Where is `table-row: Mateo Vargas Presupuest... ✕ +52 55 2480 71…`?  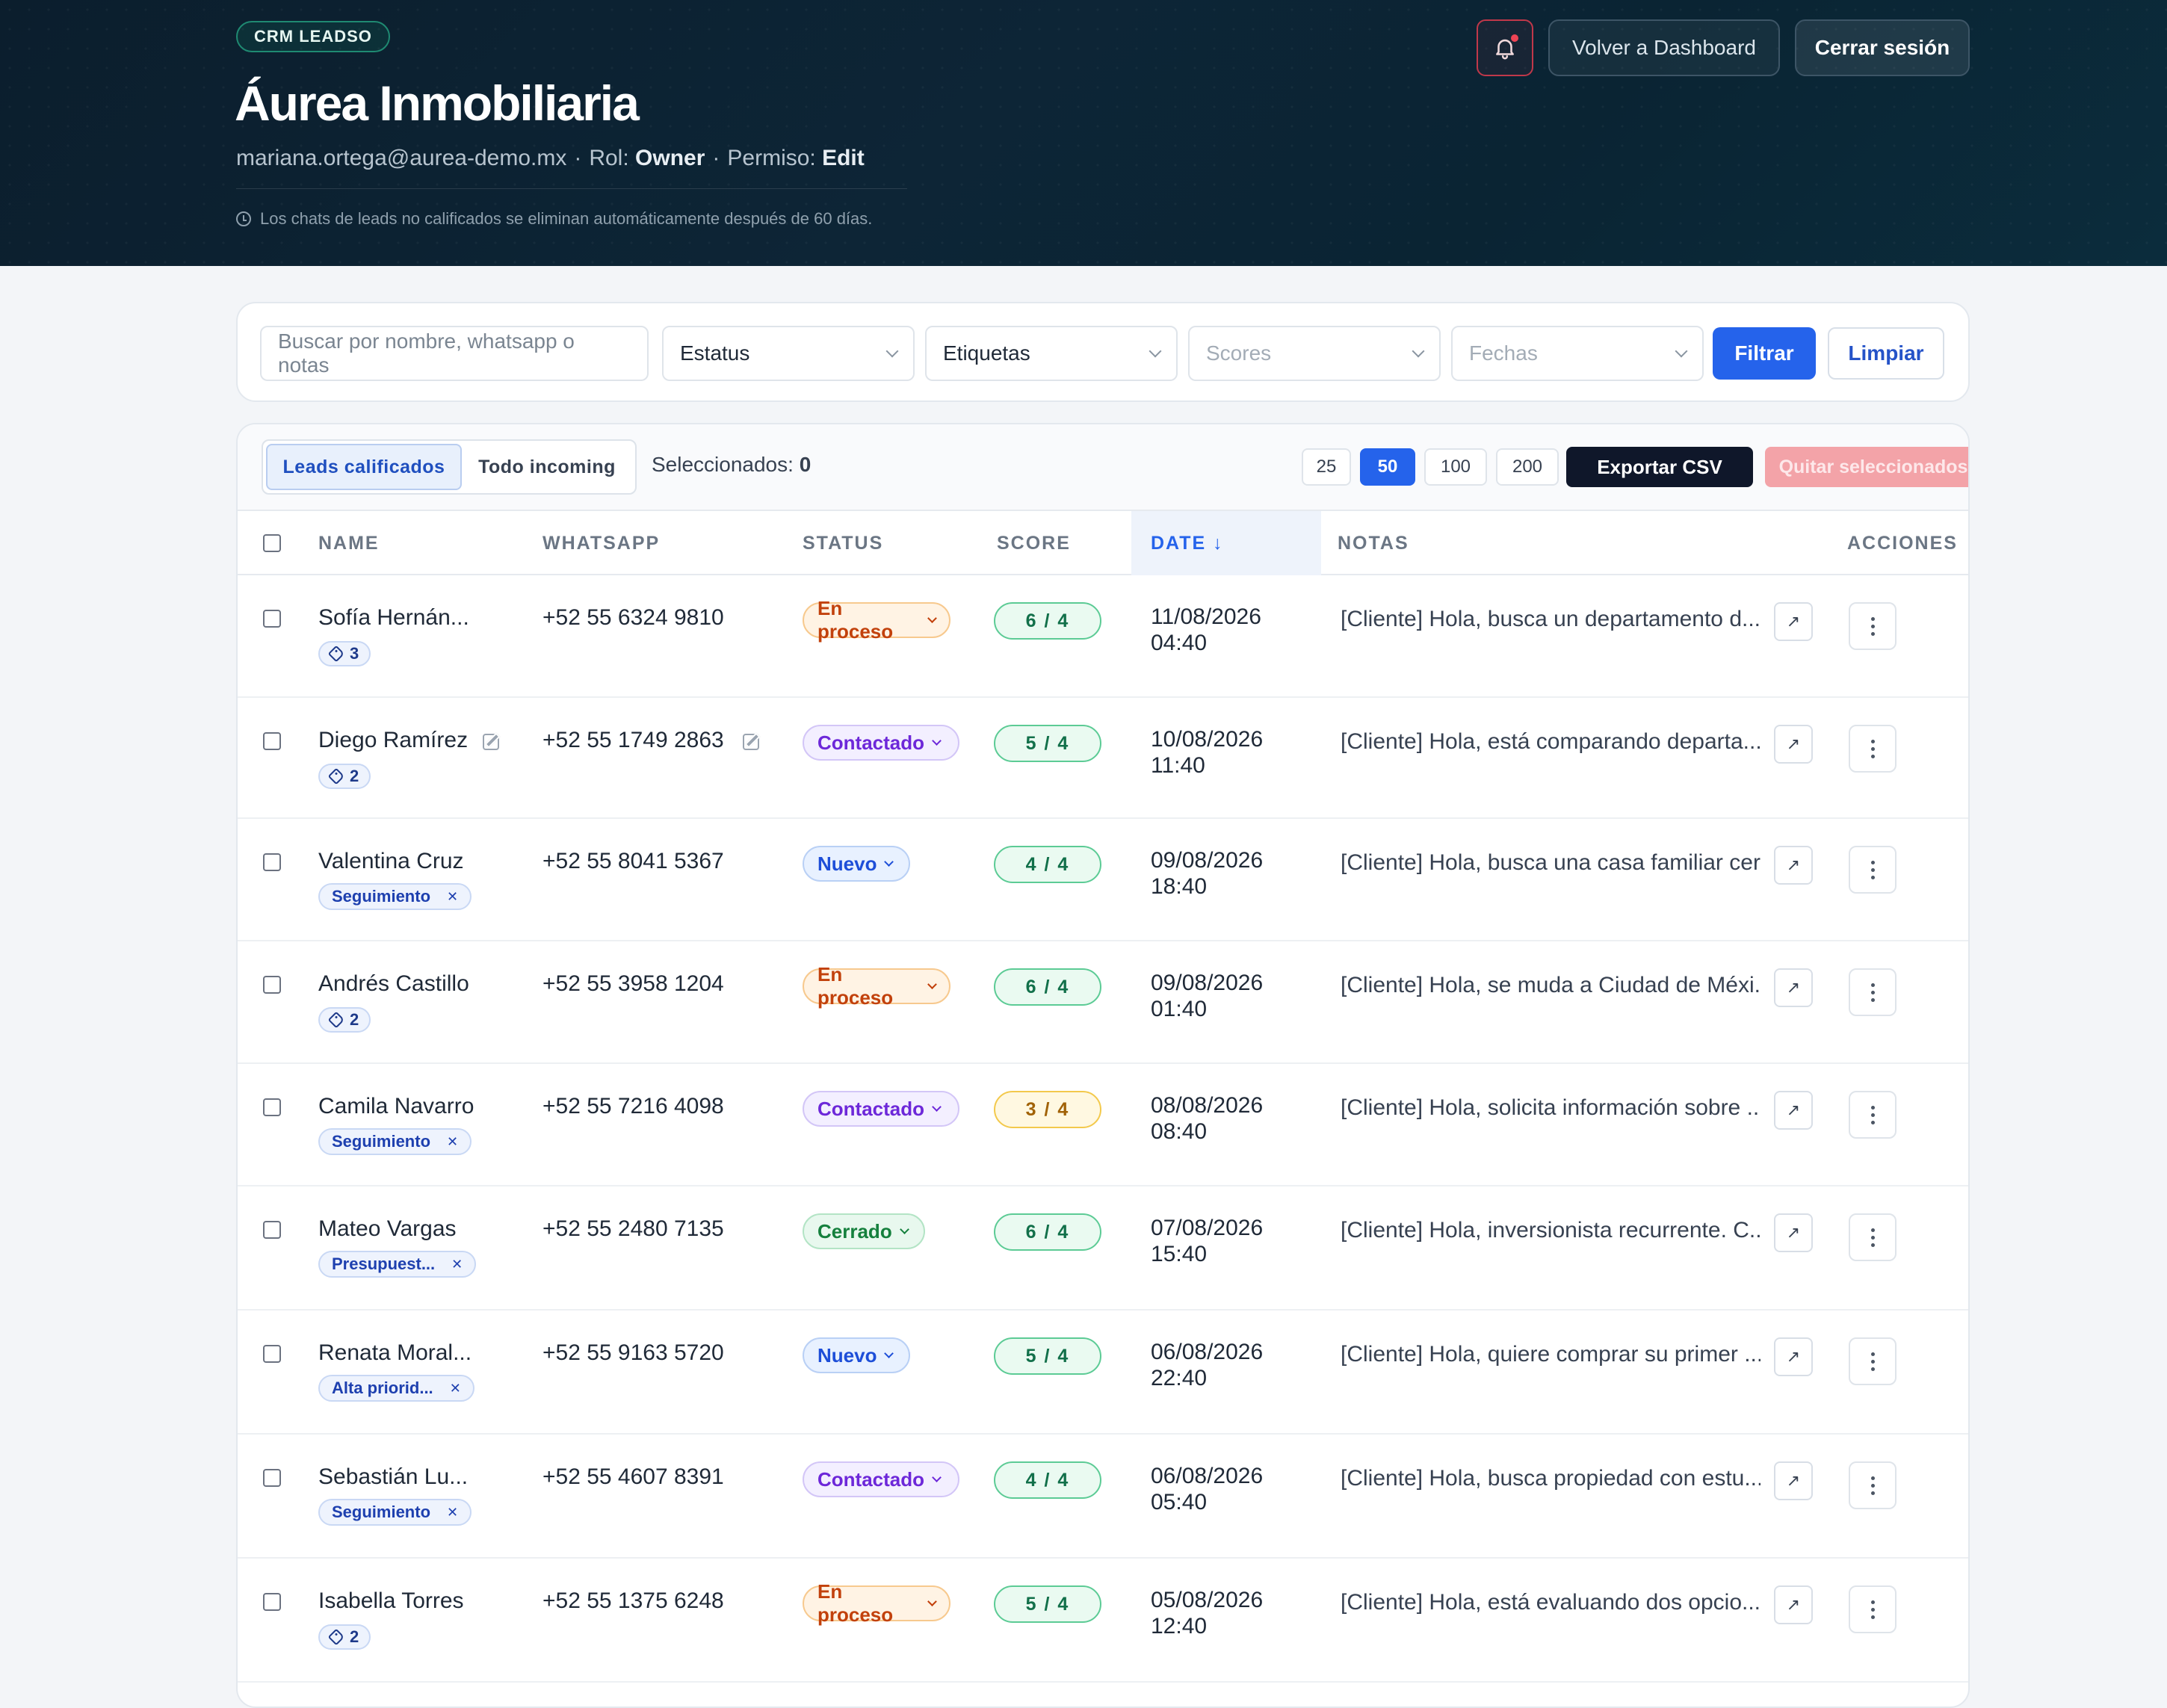 table-row: Mateo Vargas Presupuest... ✕ +52 55 2480 71… is located at coordinates (1103, 1248).